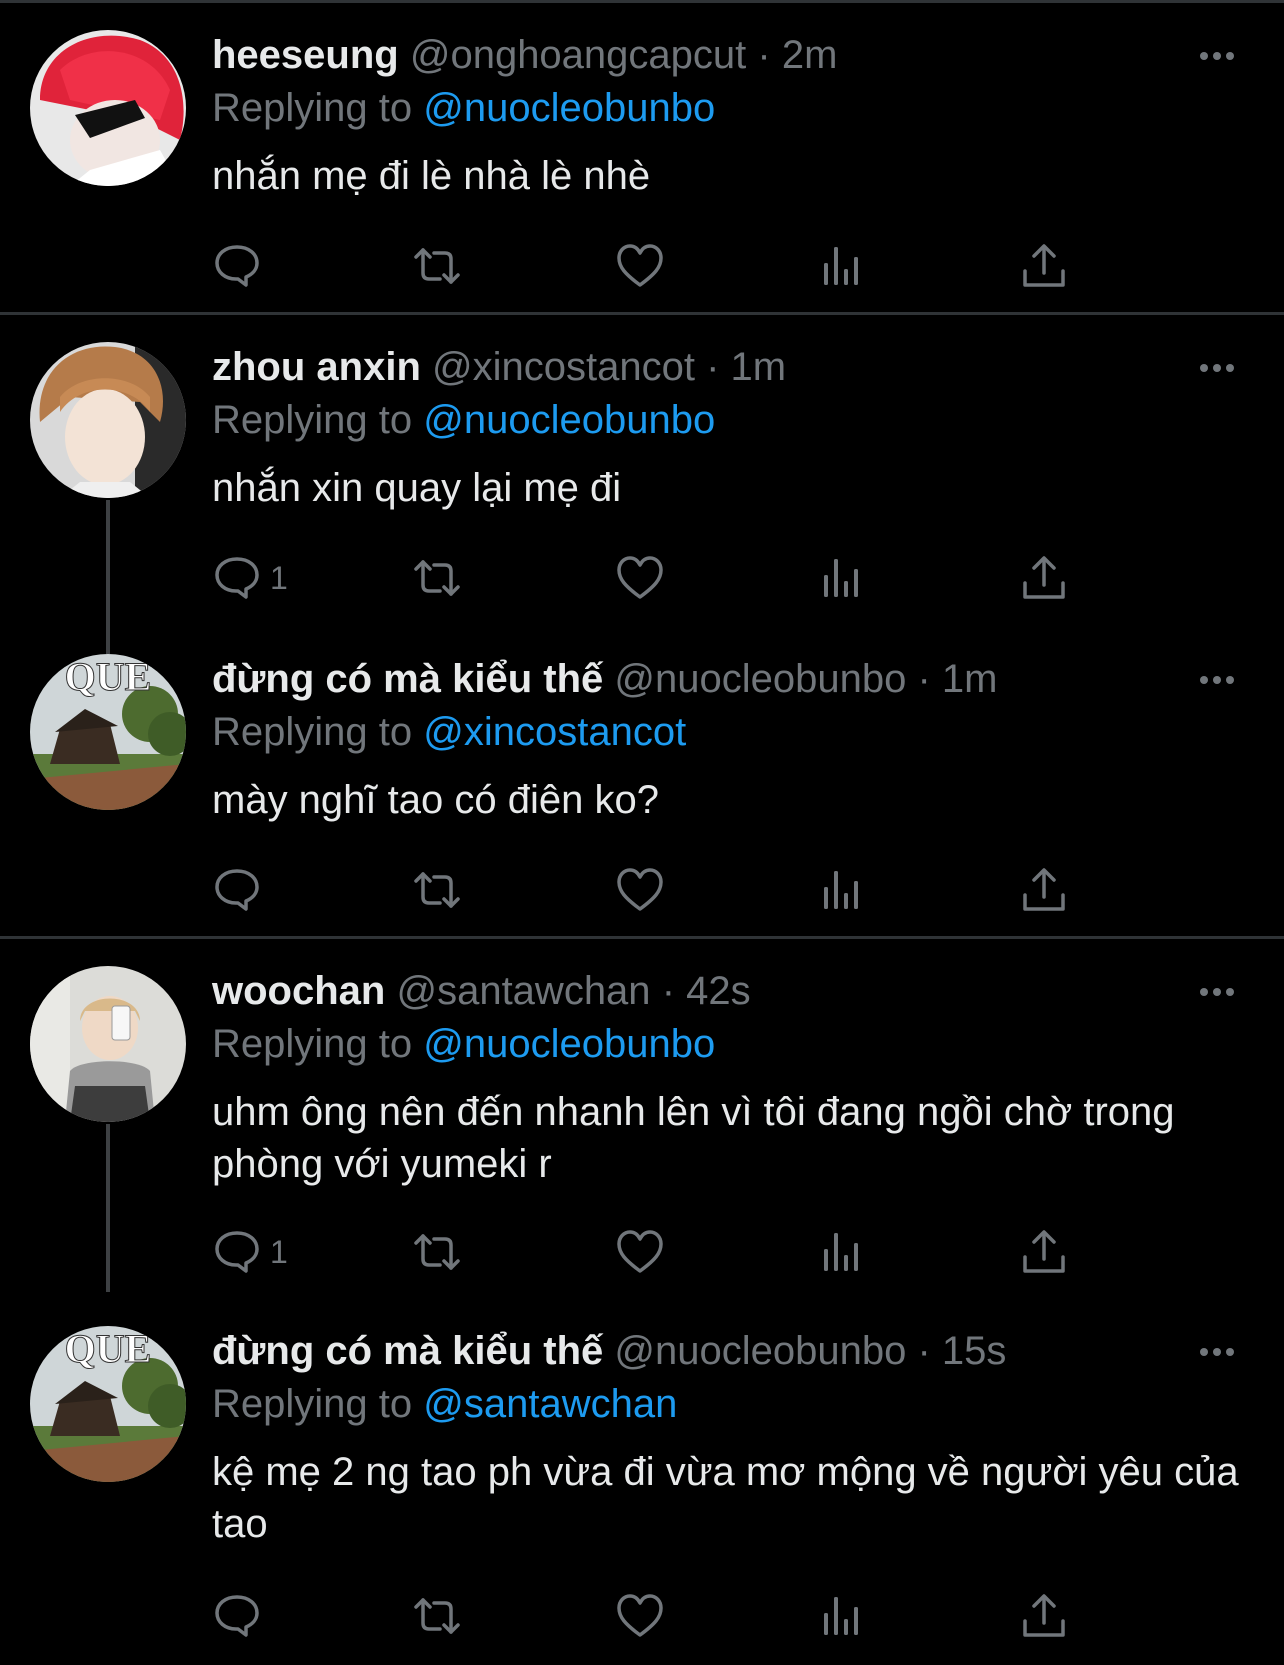 This screenshot has width=1284, height=1665. What do you see at coordinates (718, 991) in the screenshot?
I see `timestamp: 42s` at bounding box center [718, 991].